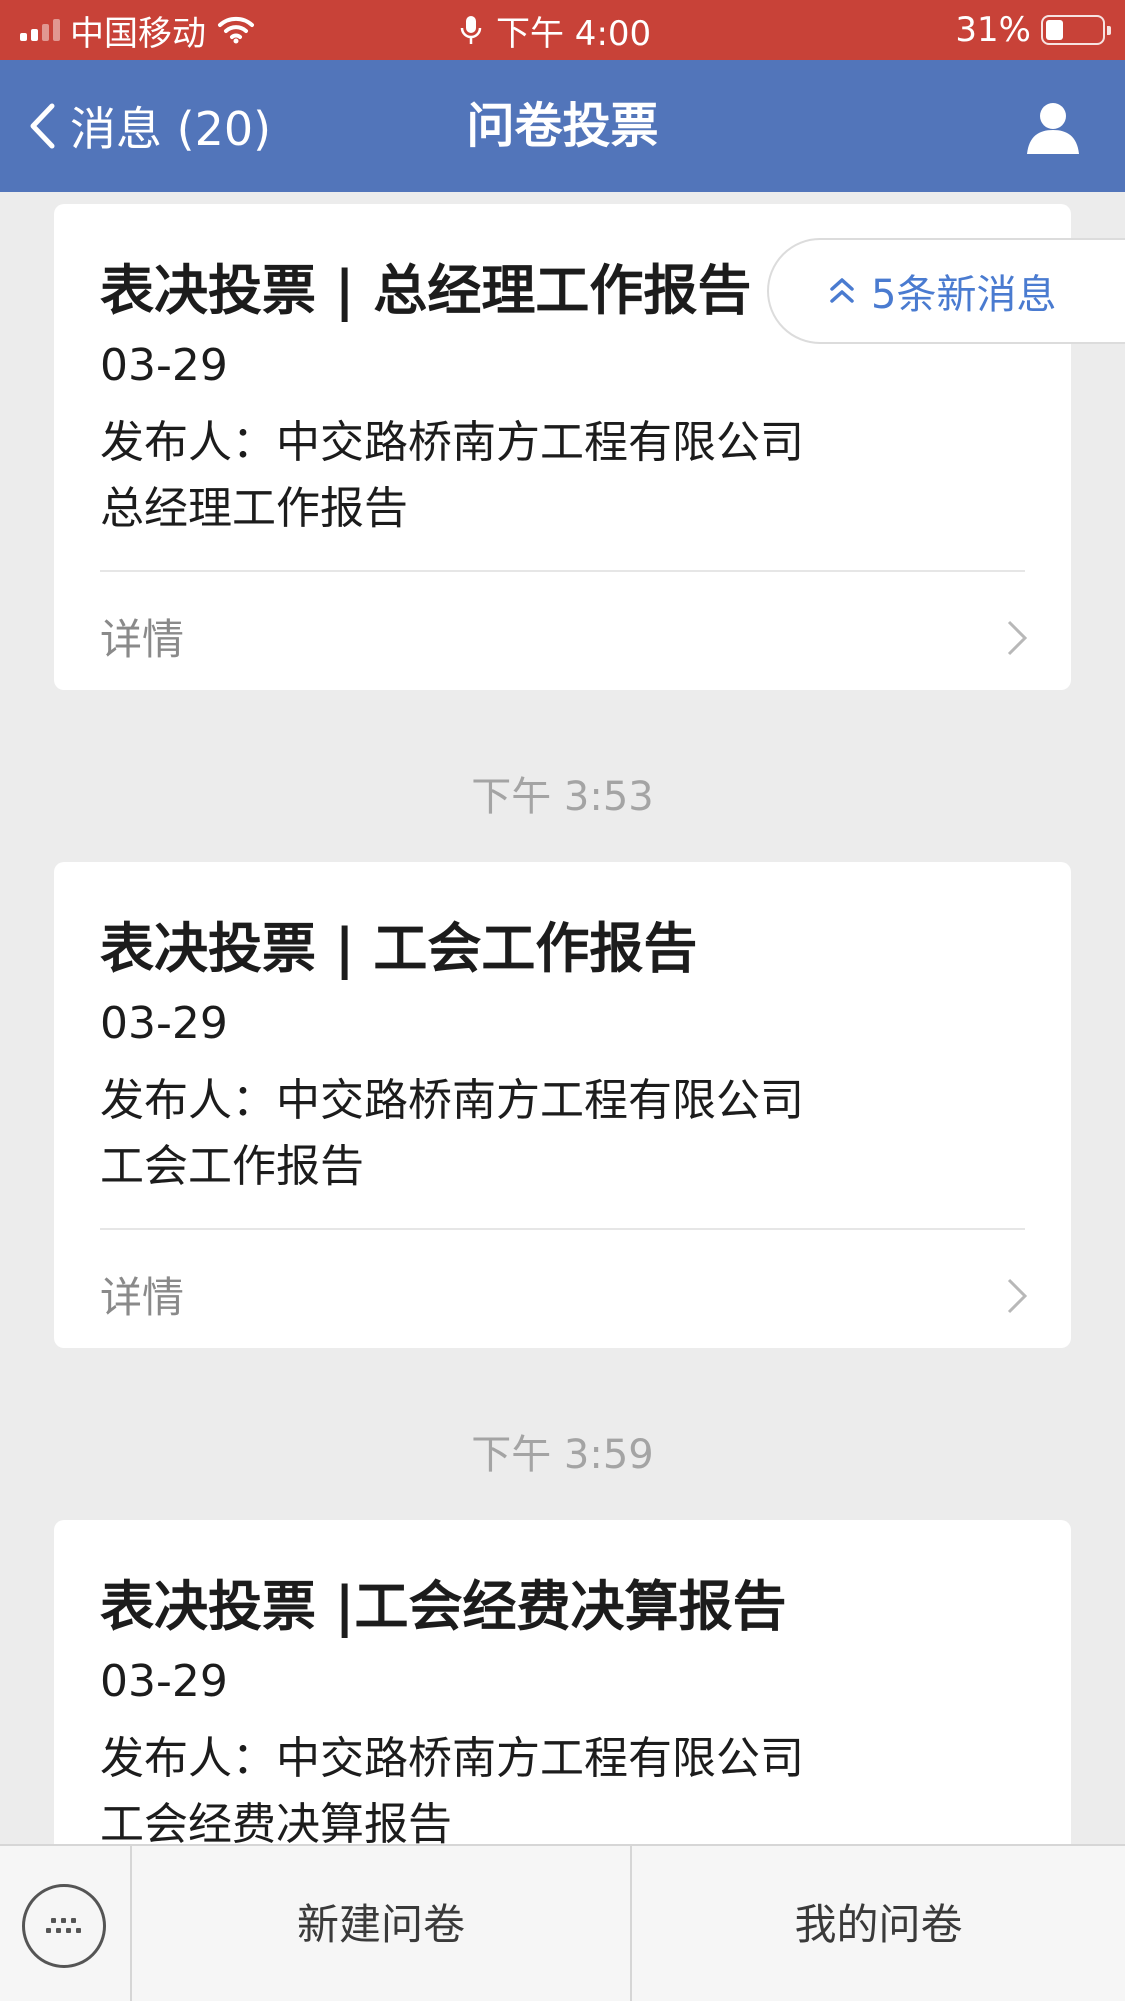 The width and height of the screenshot is (1125, 2001). What do you see at coordinates (562, 797) in the screenshot?
I see `timestamp: 下午 3:53` at bounding box center [562, 797].